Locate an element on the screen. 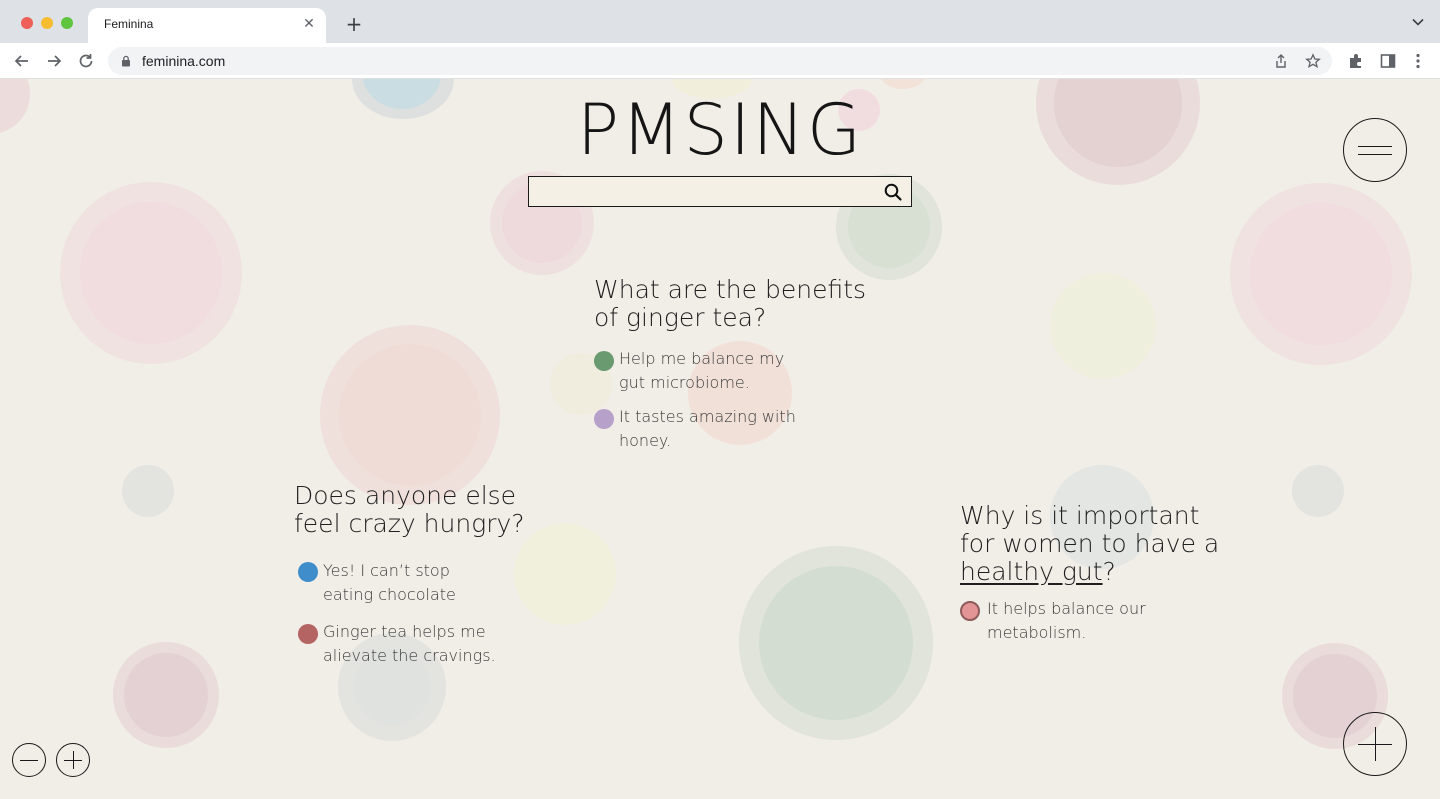 Image resolution: width=1440 pixels, height=799 pixels. pink-answer-dot is located at coordinates (970, 611).